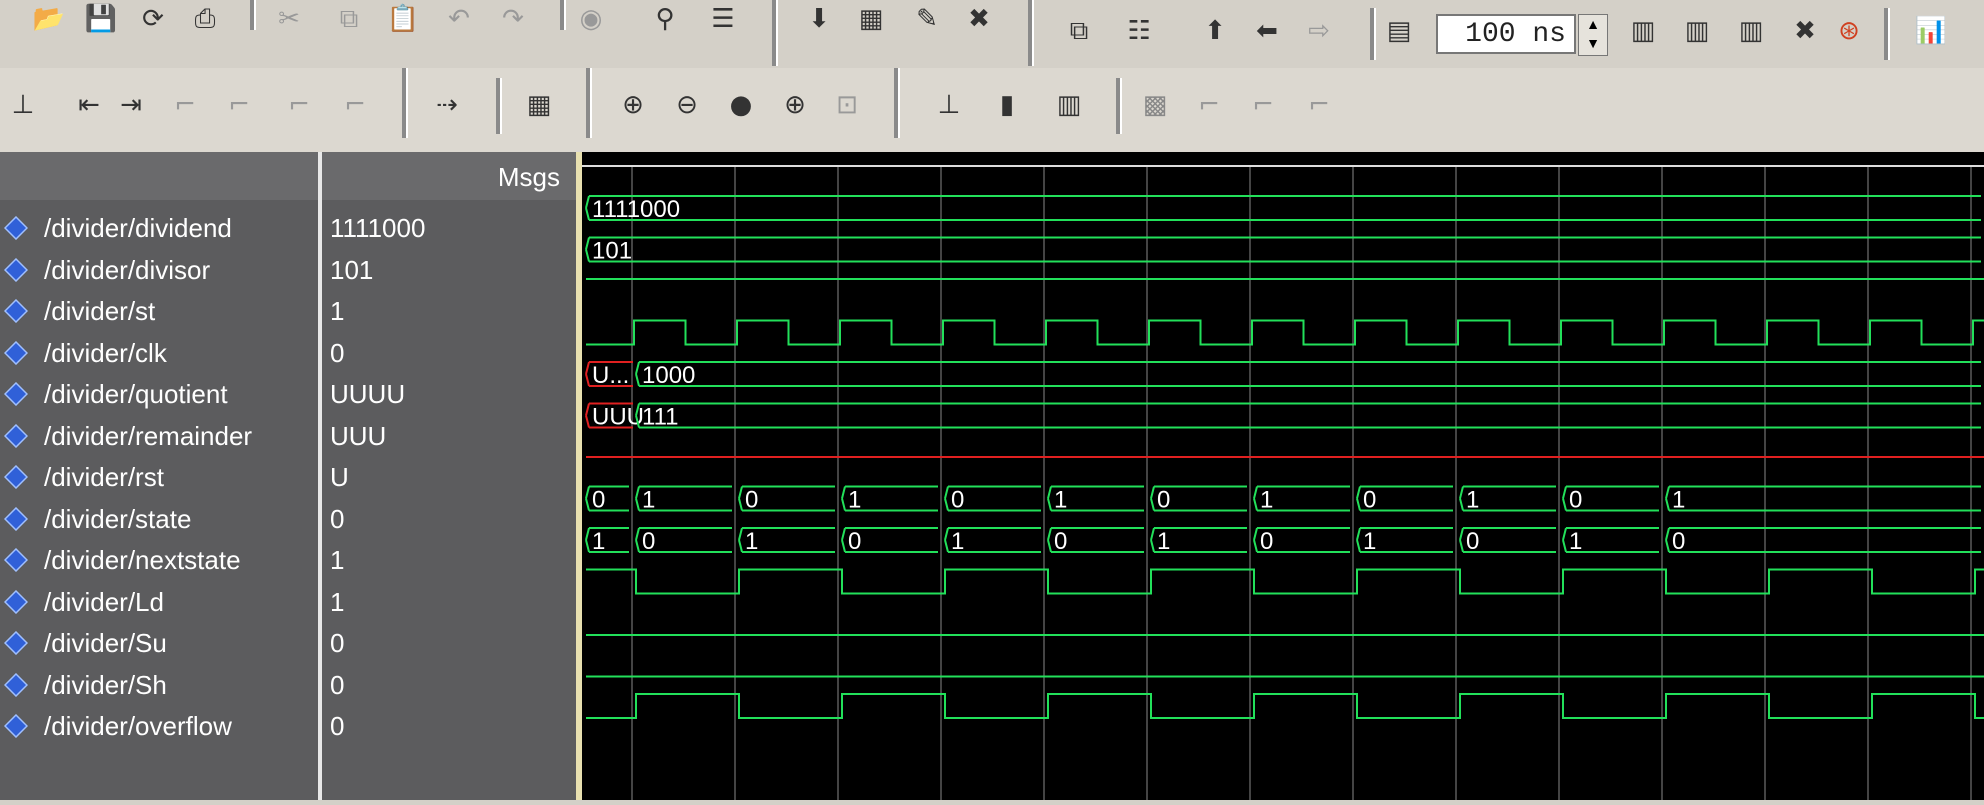 The height and width of the screenshot is (805, 1984). Describe the element at coordinates (159, 560) in the screenshot. I see `signal-row-nextstate: /divider/nextstate` at that location.